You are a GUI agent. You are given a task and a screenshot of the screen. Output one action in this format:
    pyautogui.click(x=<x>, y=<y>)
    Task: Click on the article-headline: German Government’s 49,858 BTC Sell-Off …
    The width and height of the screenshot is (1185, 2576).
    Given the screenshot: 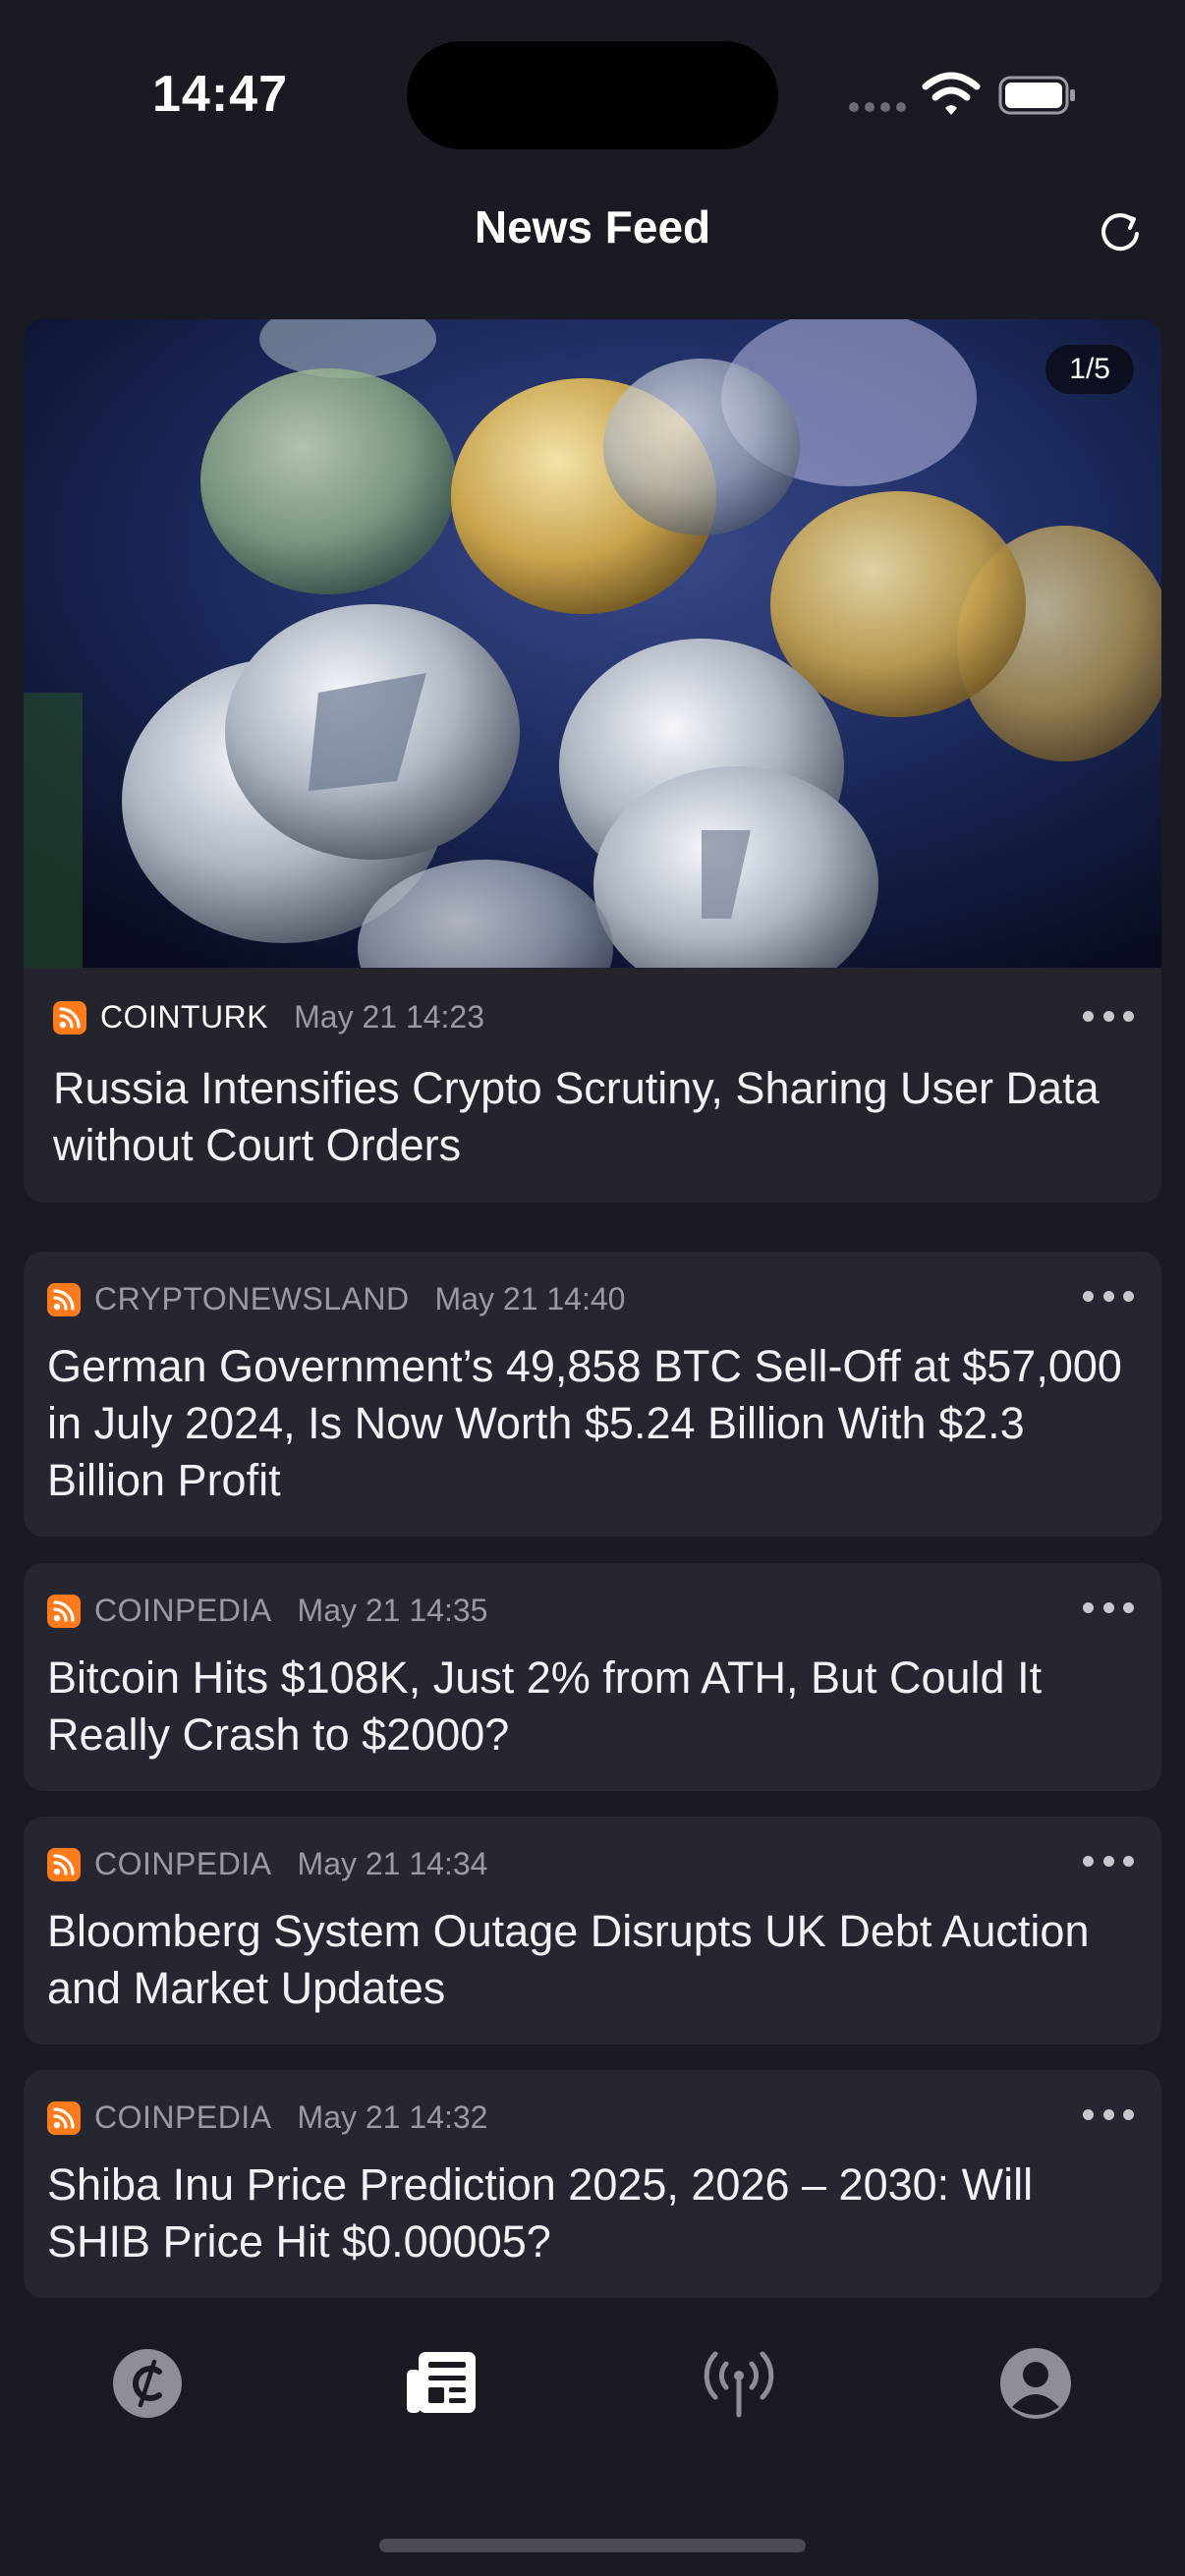 What is the action you would take?
    pyautogui.click(x=585, y=1423)
    